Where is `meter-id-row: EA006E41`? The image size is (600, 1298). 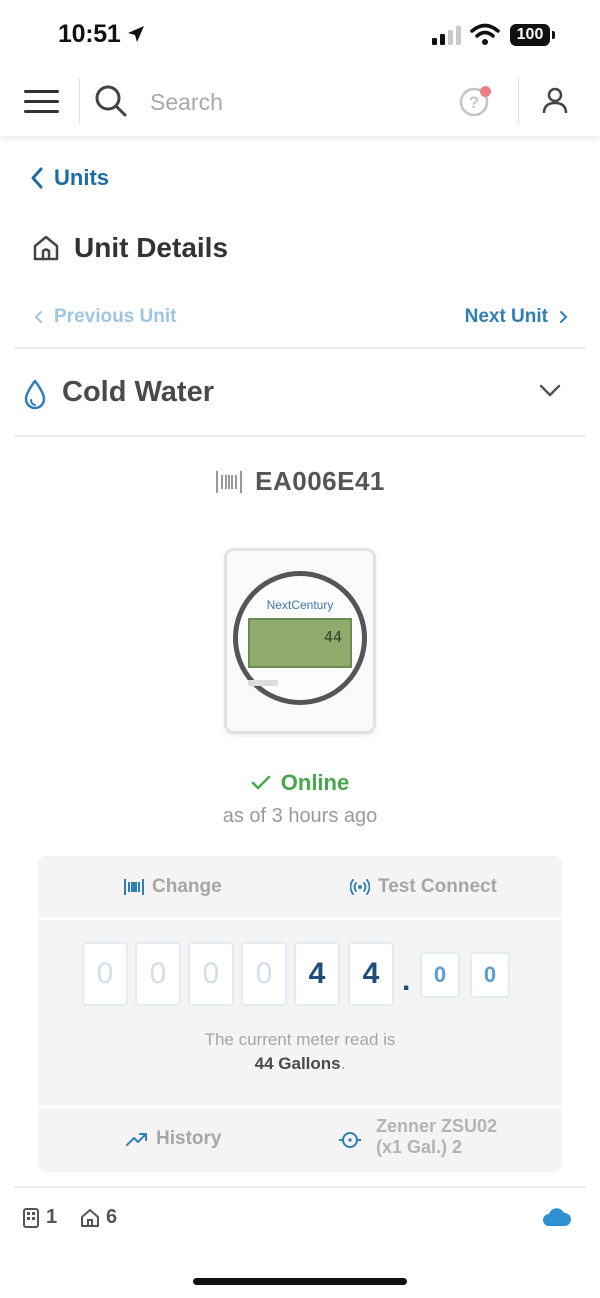
meter-id-row: EA006E41 is located at coordinates (300, 481).